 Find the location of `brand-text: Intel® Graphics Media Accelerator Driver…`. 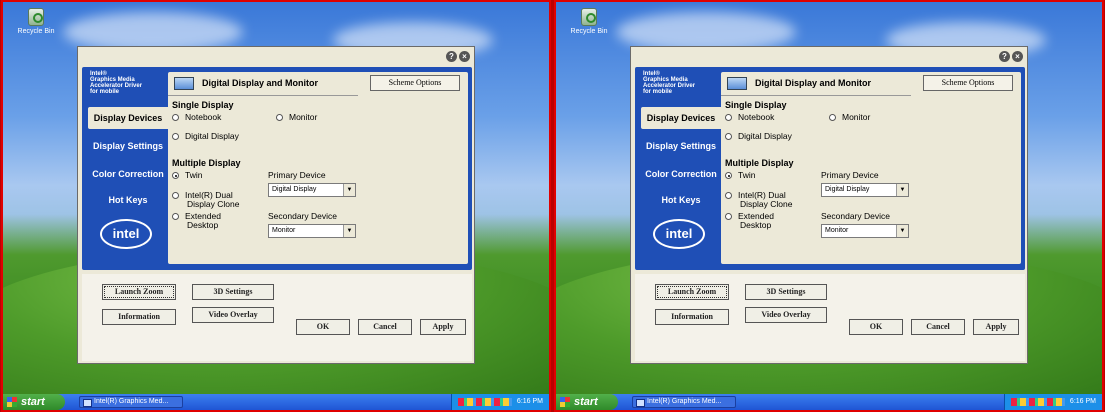

brand-text: Intel® Graphics Media Accelerator Driver… is located at coordinates (669, 83).